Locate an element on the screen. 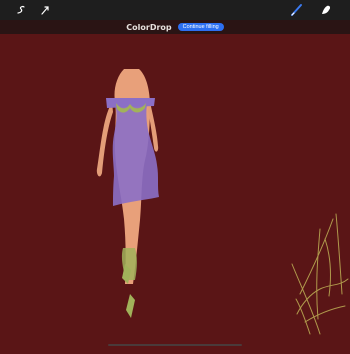  colordrop-bar: ColorDrop Continue filling is located at coordinates (175, 27).